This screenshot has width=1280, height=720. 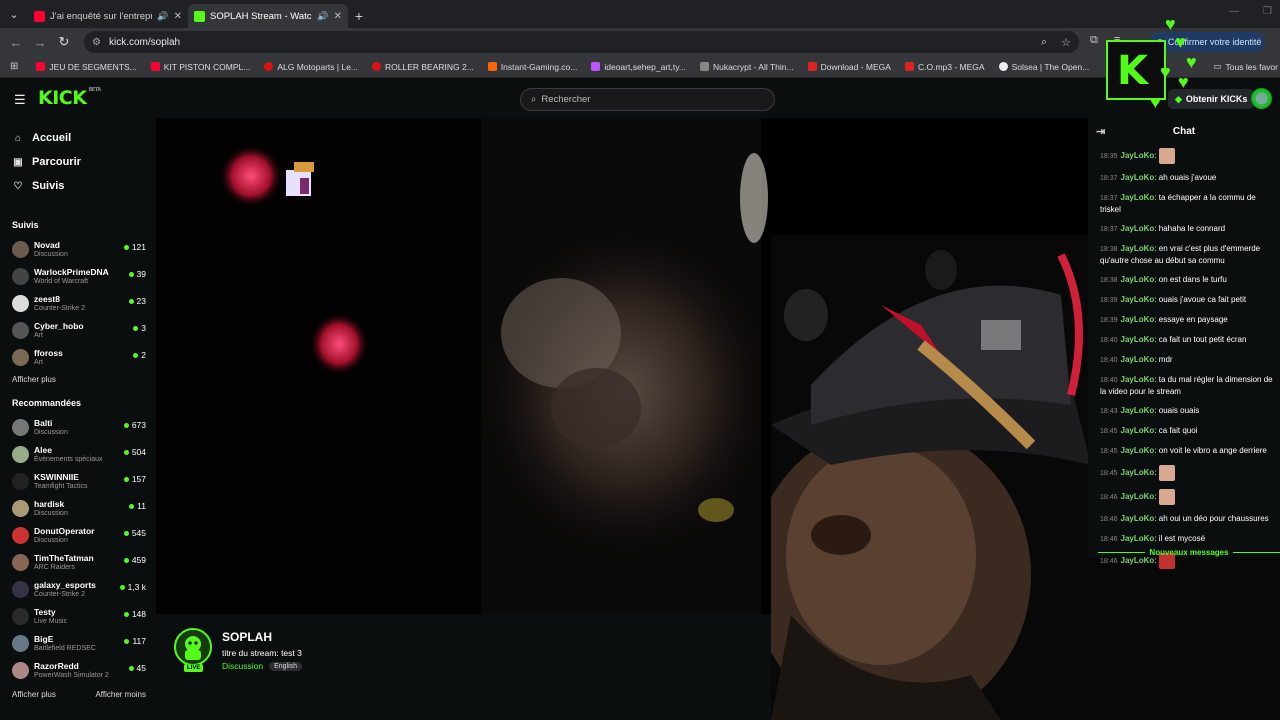 I want to click on maximize-icon: ❐, so click(x=1267, y=11).